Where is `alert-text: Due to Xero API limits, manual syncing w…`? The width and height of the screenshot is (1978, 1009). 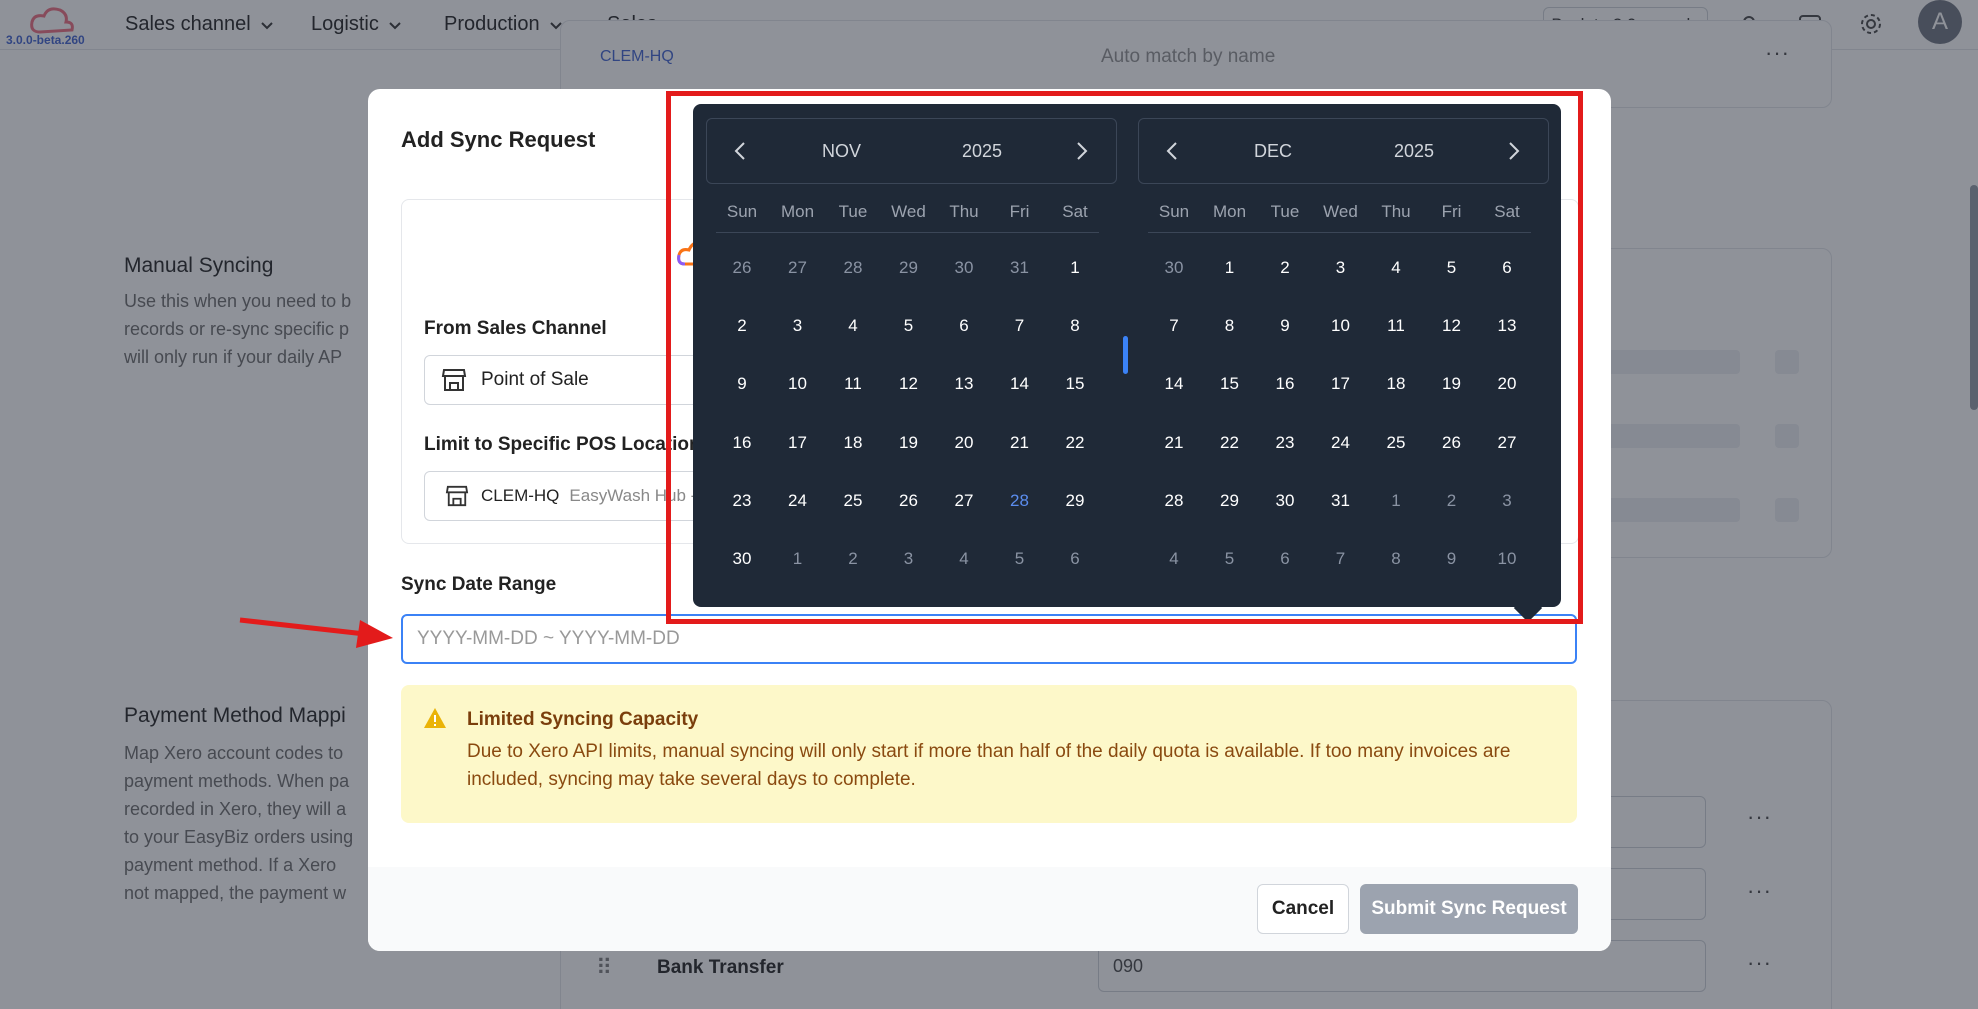 alert-text: Due to Xero API limits, manual syncing w… is located at coordinates (989, 765).